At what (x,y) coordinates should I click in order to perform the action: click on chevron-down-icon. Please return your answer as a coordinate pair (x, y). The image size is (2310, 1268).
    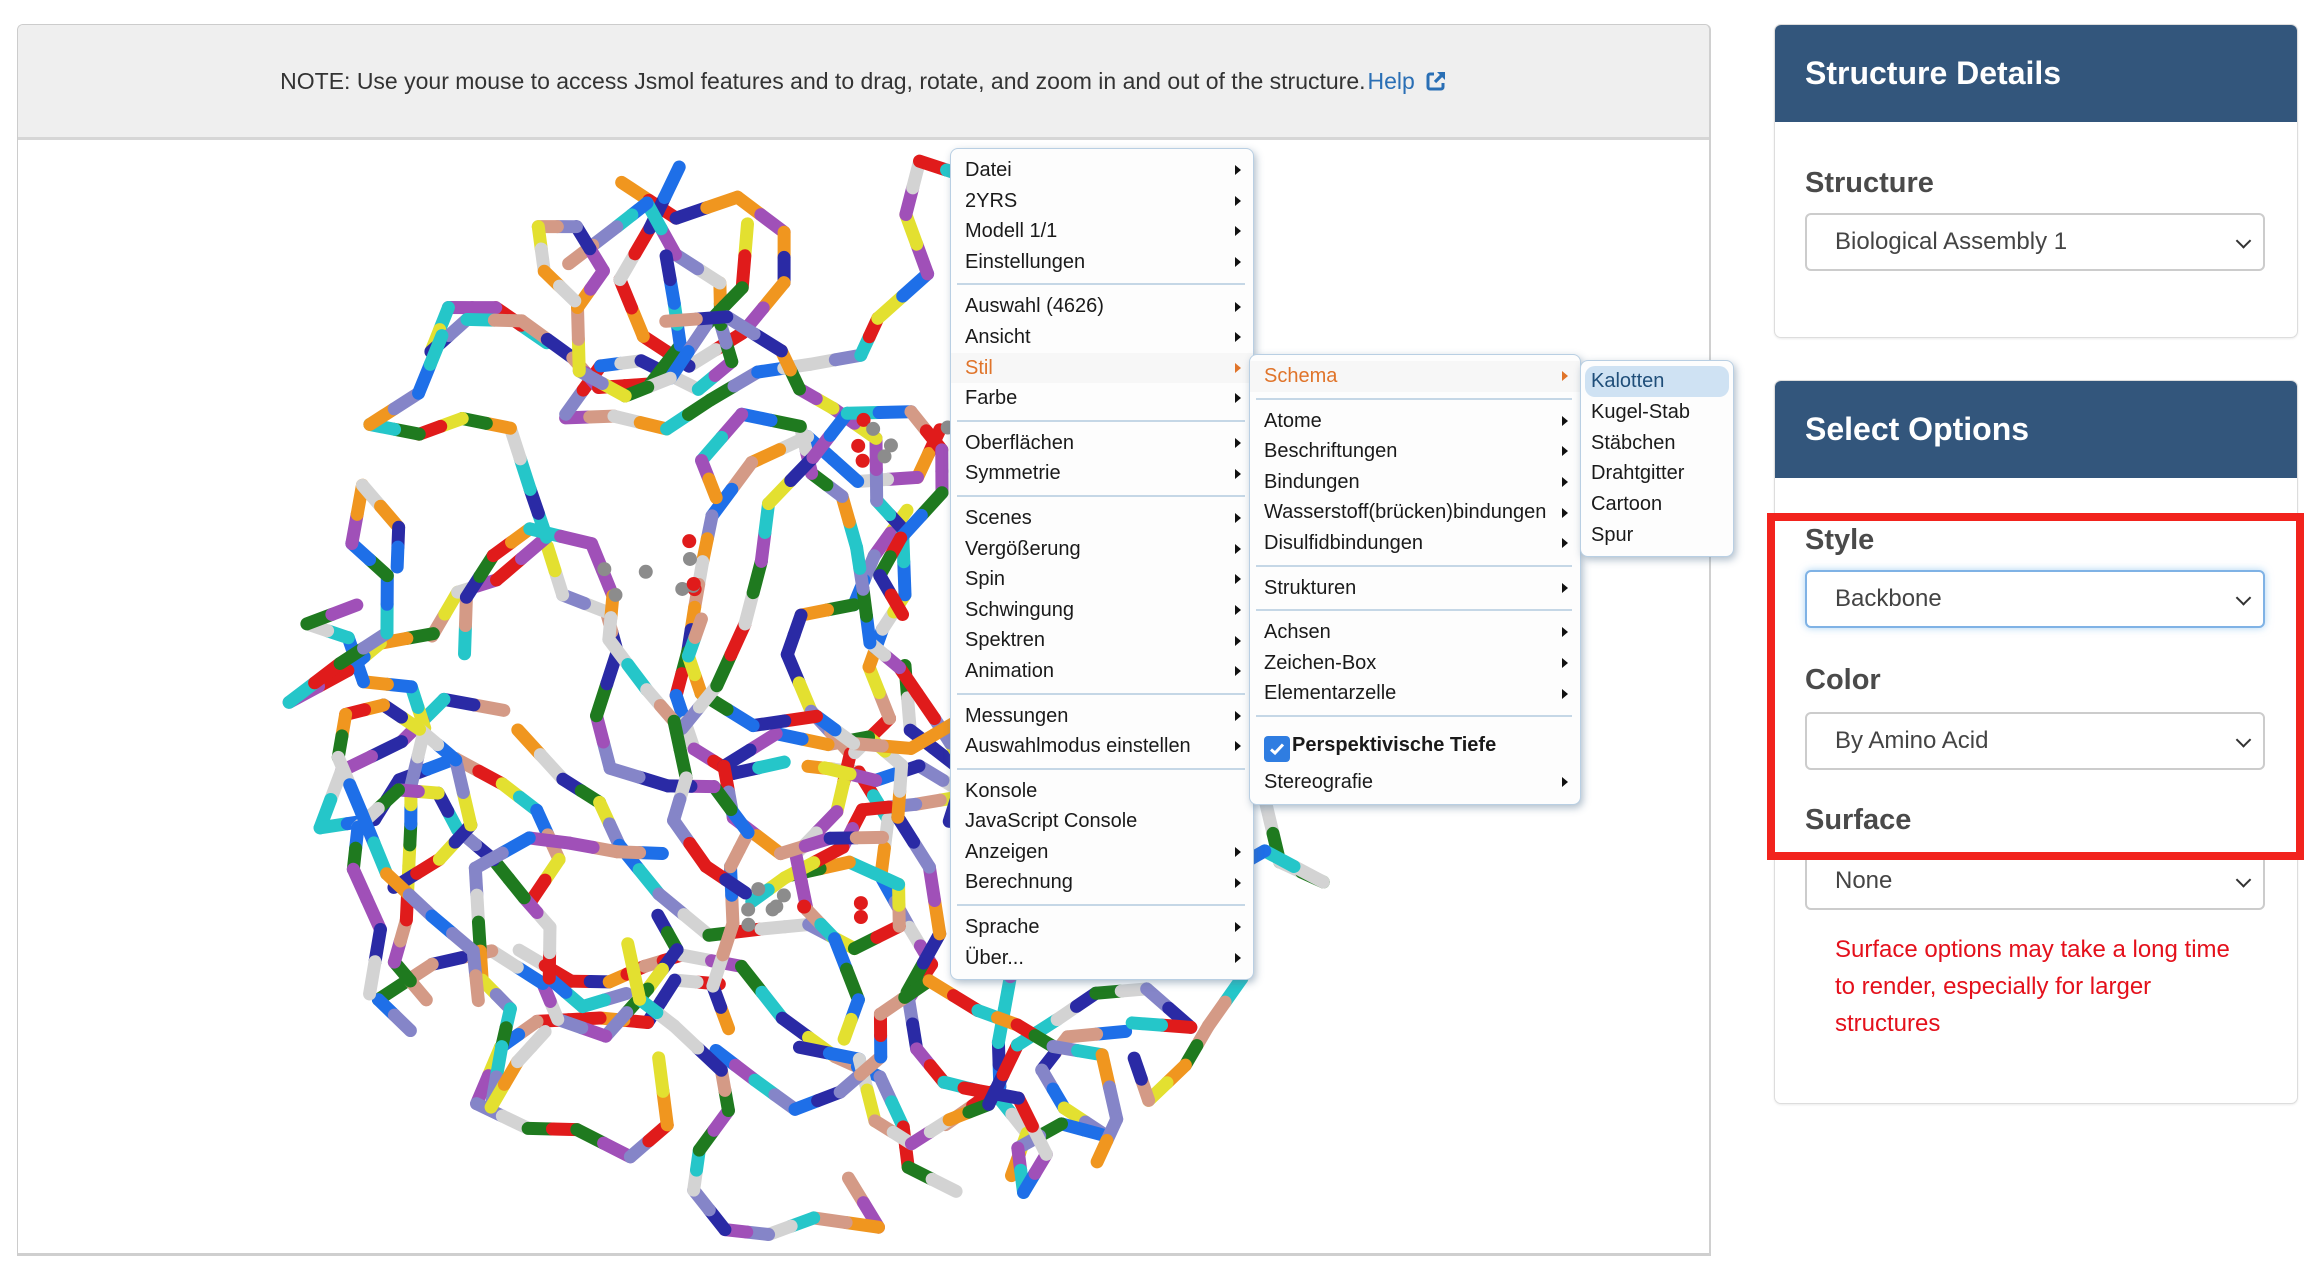
    Looking at the image, I should click on (2243, 241).